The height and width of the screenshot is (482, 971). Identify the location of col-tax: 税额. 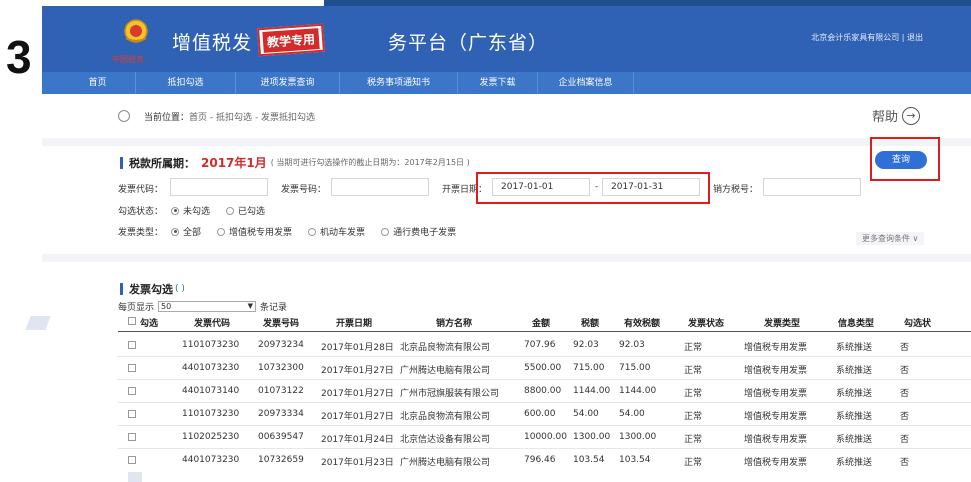
(590, 322).